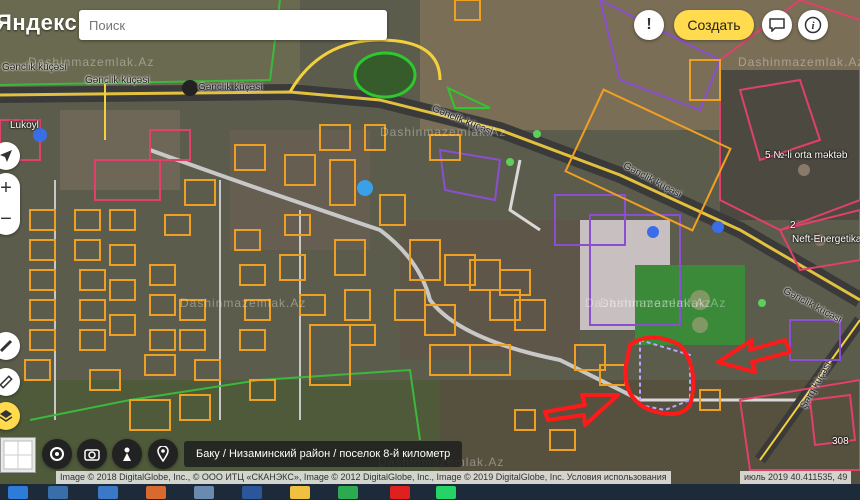 This screenshot has width=860, height=500. I want to click on pin-icon, so click(163, 454).